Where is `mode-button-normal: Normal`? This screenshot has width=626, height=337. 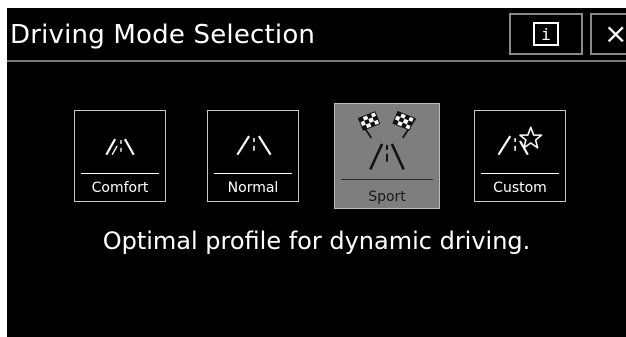 mode-button-normal: Normal is located at coordinates (253, 156).